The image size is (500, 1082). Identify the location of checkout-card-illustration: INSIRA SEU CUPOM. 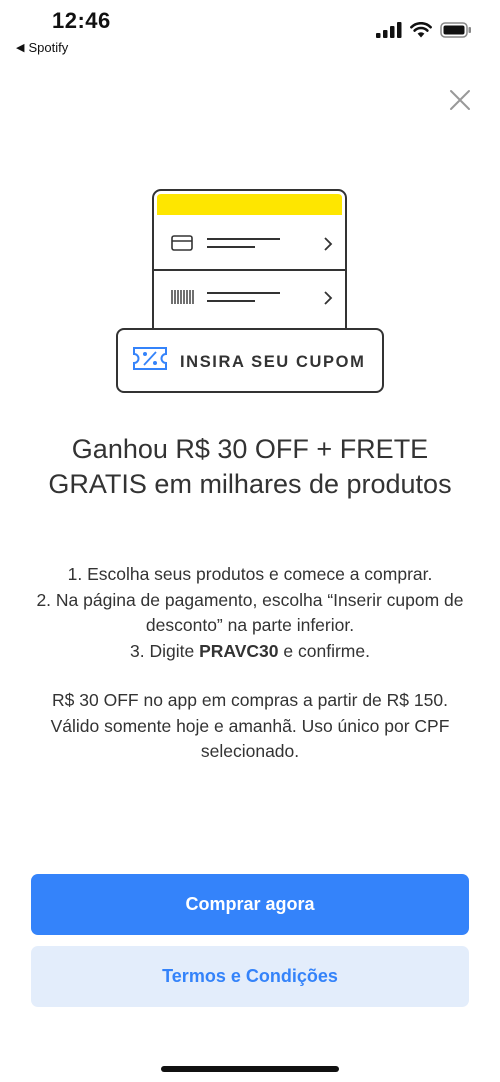
(250, 291).